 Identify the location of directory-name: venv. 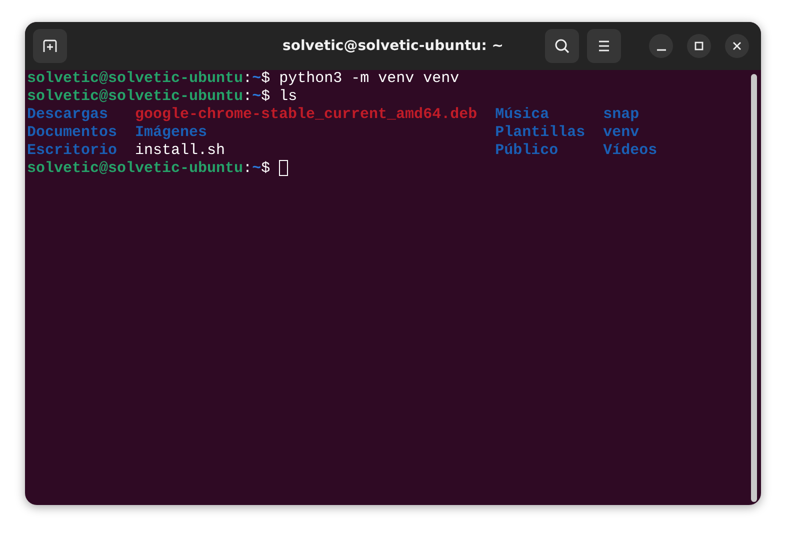
(621, 133).